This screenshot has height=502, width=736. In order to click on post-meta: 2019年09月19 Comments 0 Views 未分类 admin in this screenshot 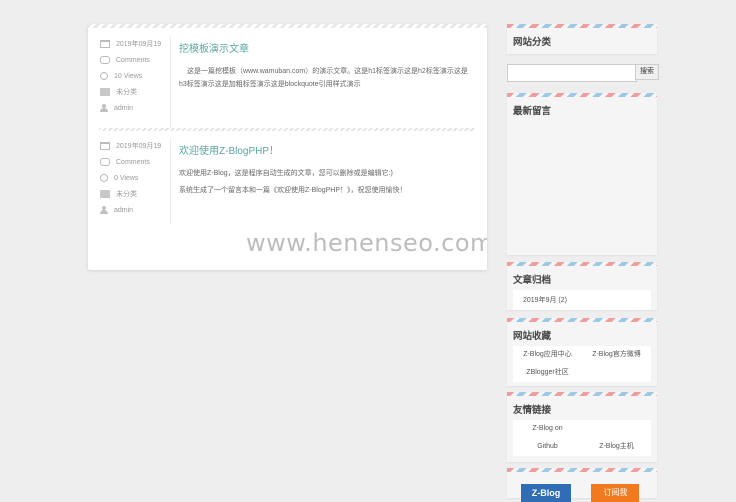, I will do `click(135, 181)`.